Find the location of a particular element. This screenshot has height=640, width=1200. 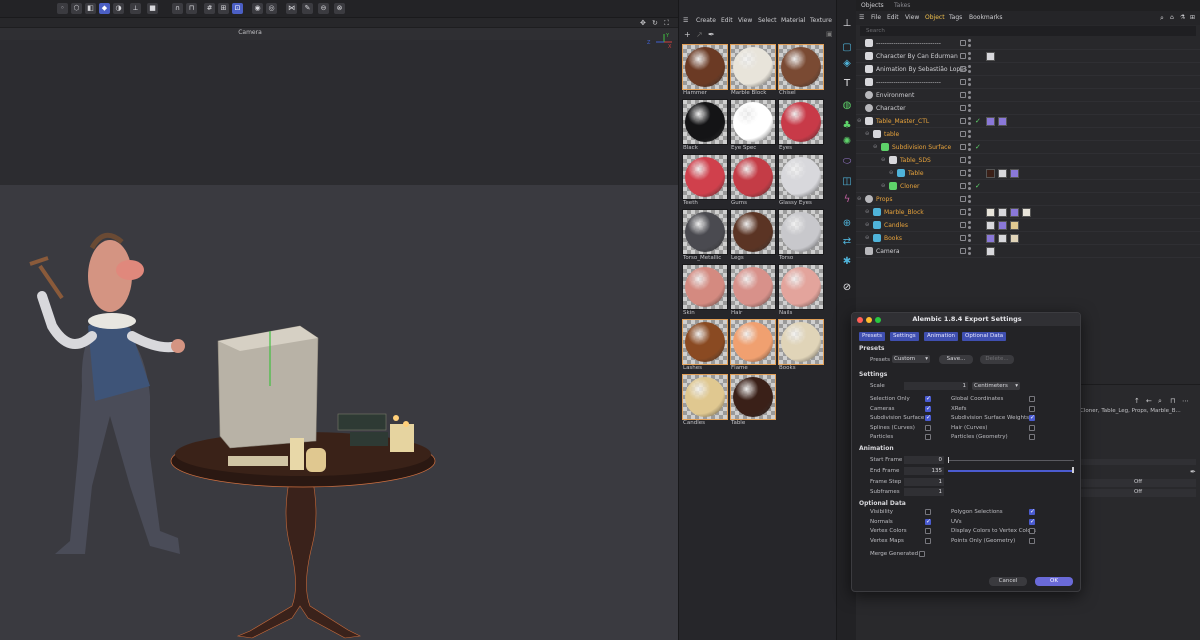

minimize-window-icon is located at coordinates (869, 320).